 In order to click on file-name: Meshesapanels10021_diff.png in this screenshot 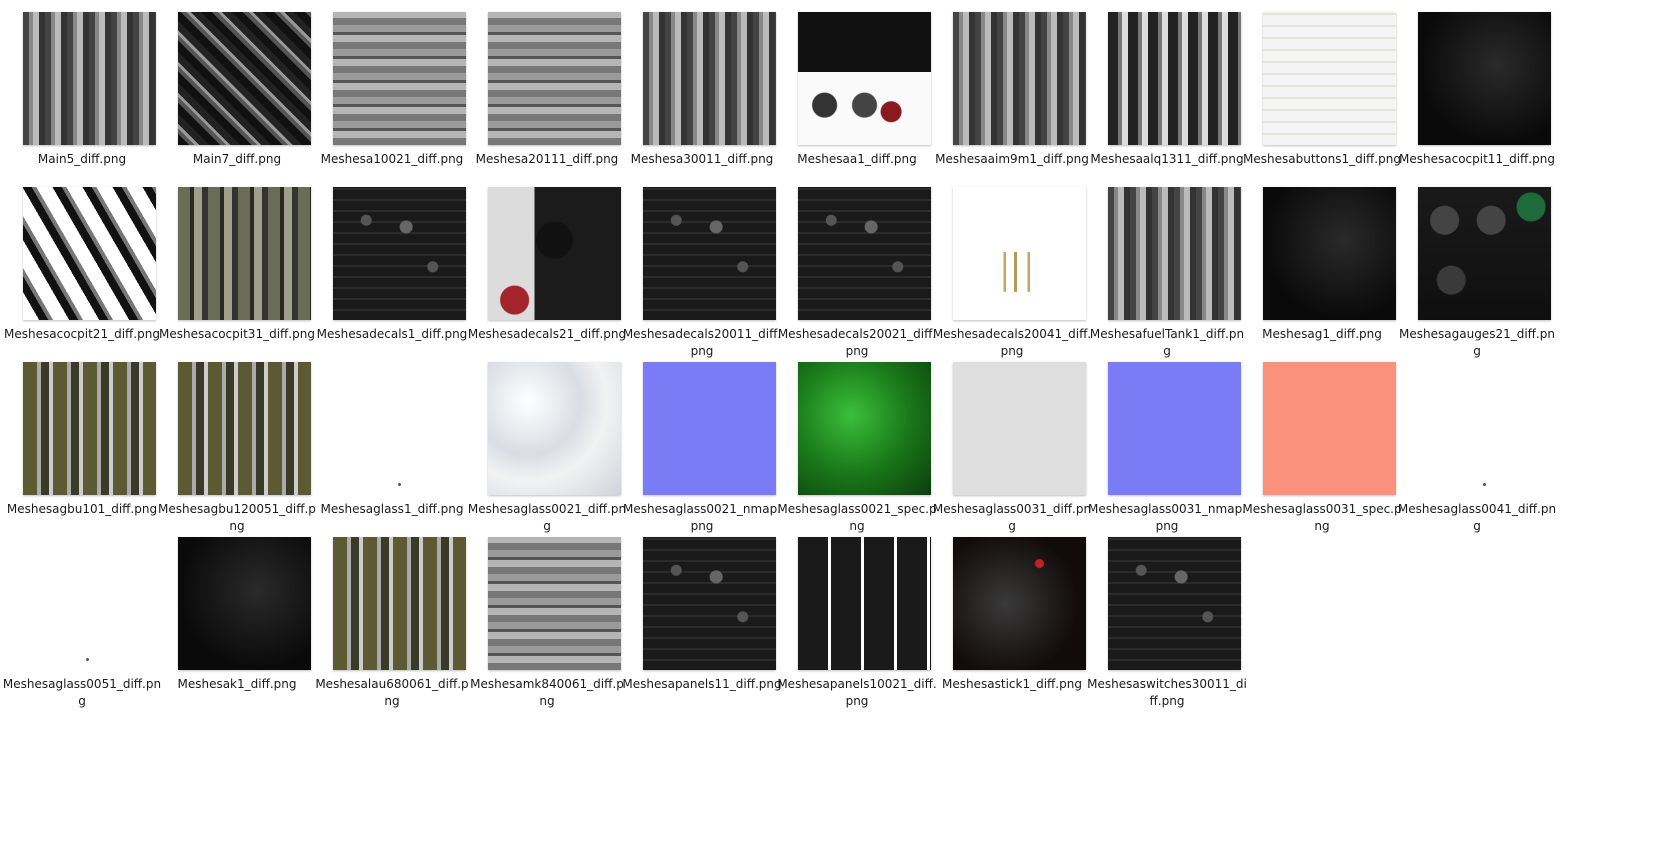, I will do `click(857, 693)`.